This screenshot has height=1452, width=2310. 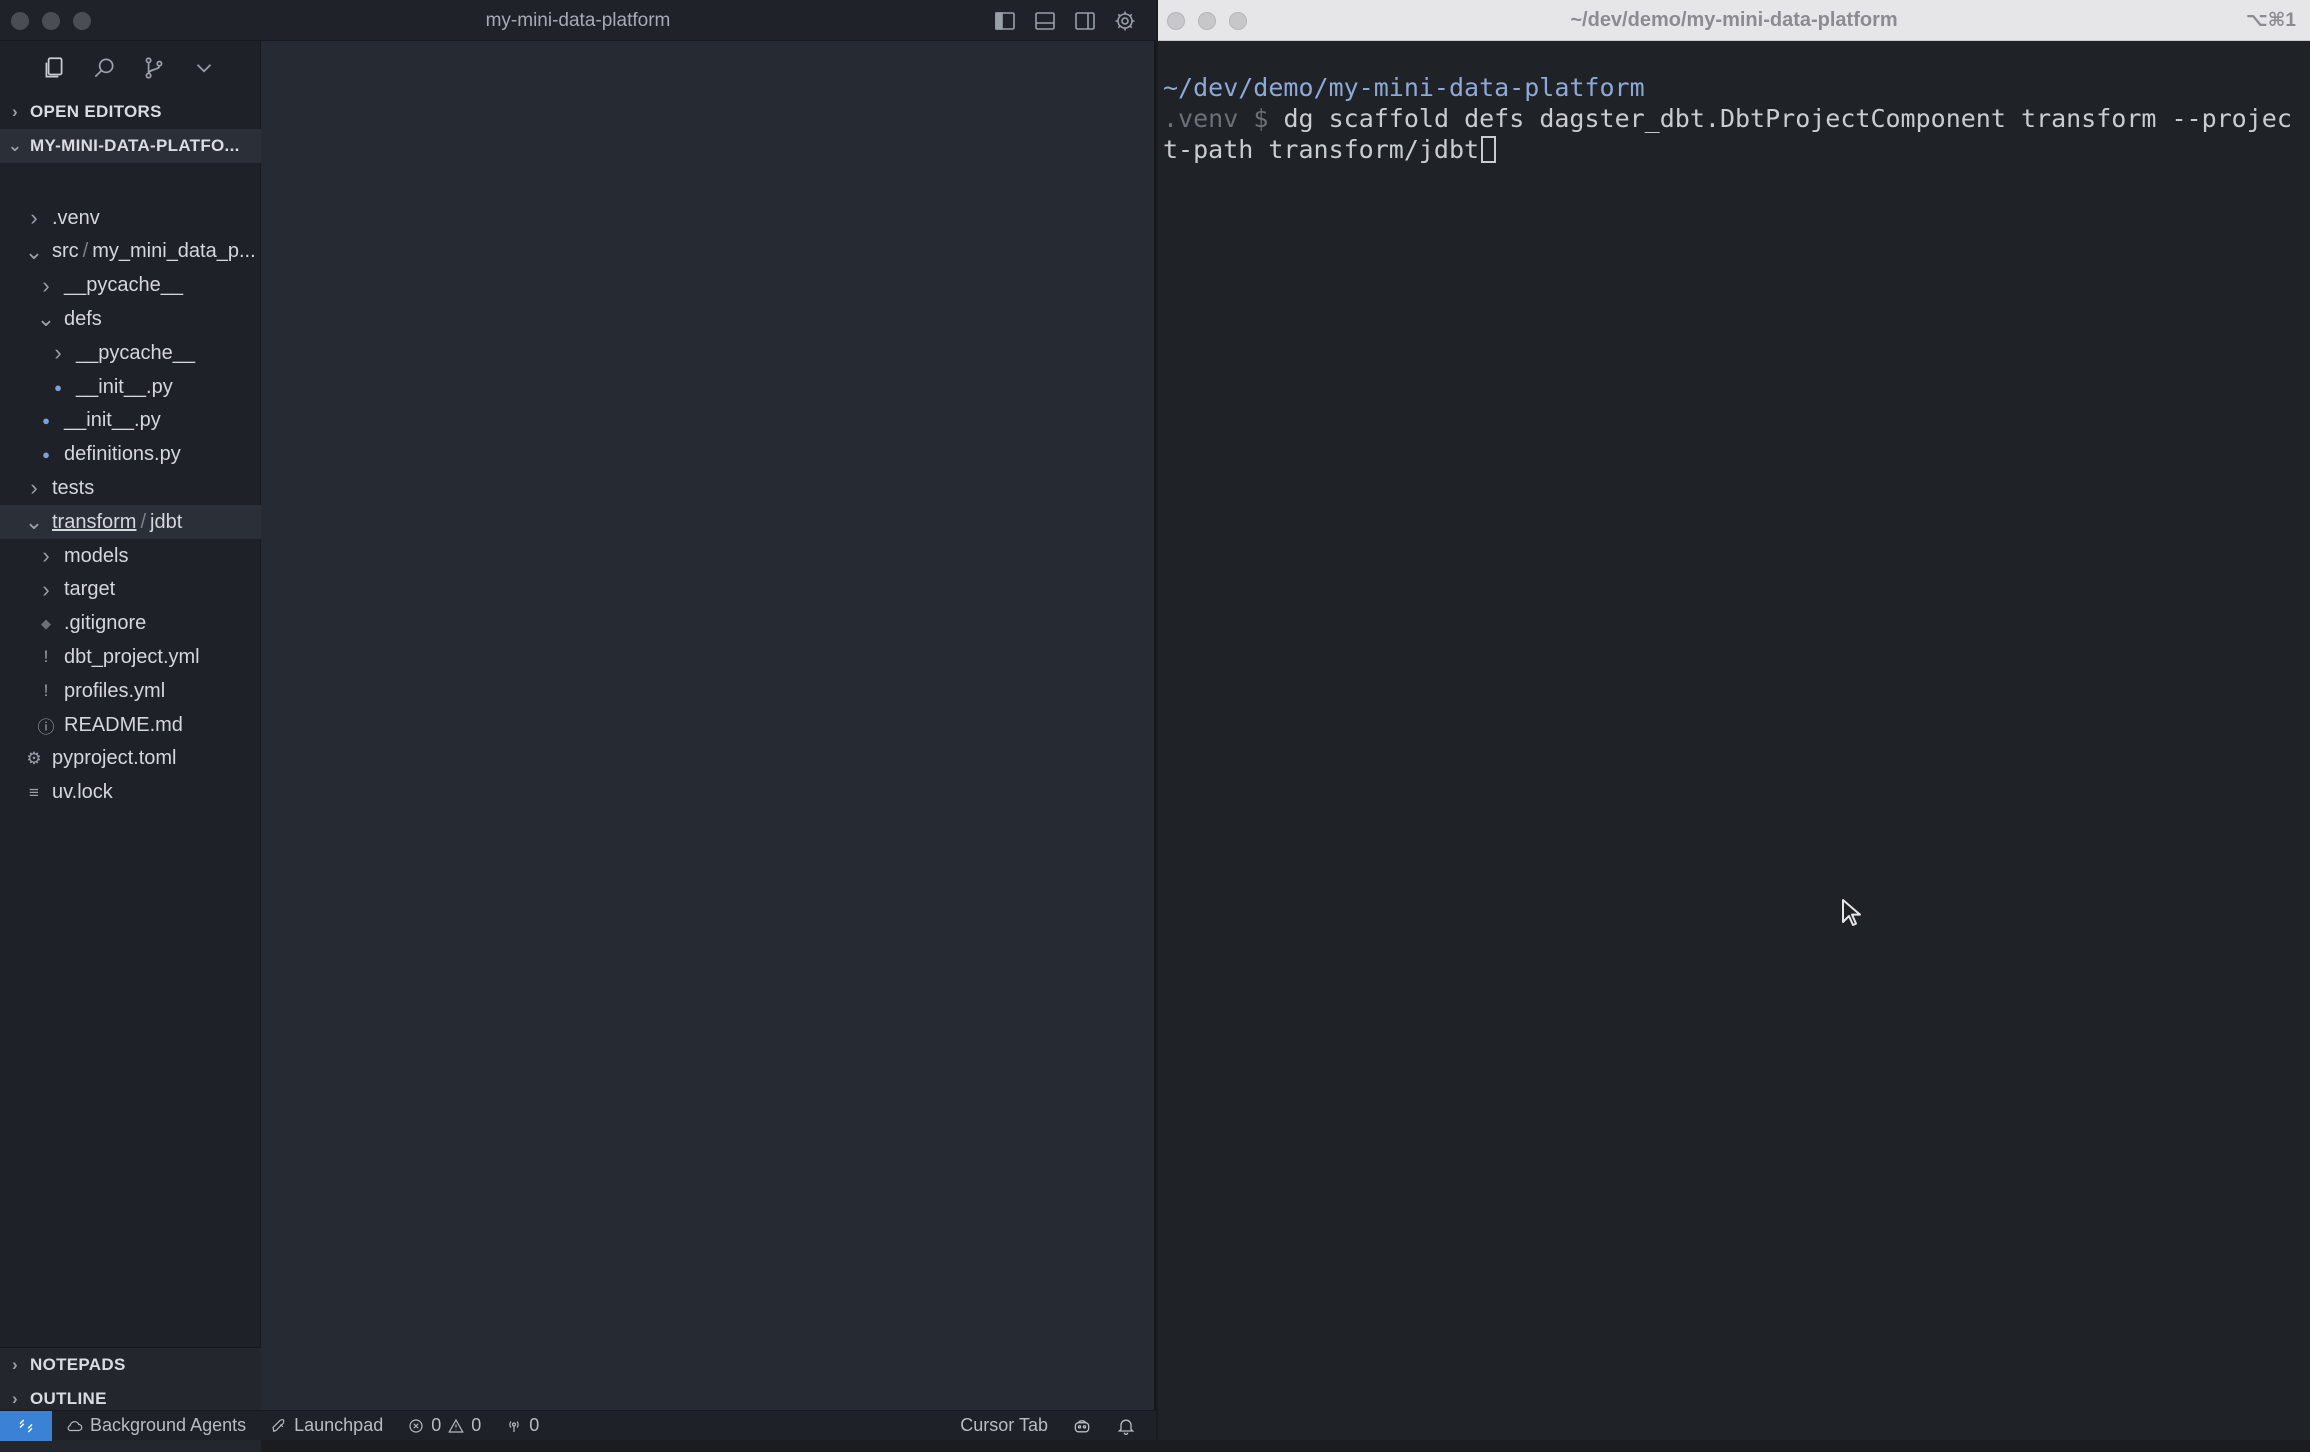 What do you see at coordinates (123, 724) in the screenshot?
I see `tree-item-label: README.md` at bounding box center [123, 724].